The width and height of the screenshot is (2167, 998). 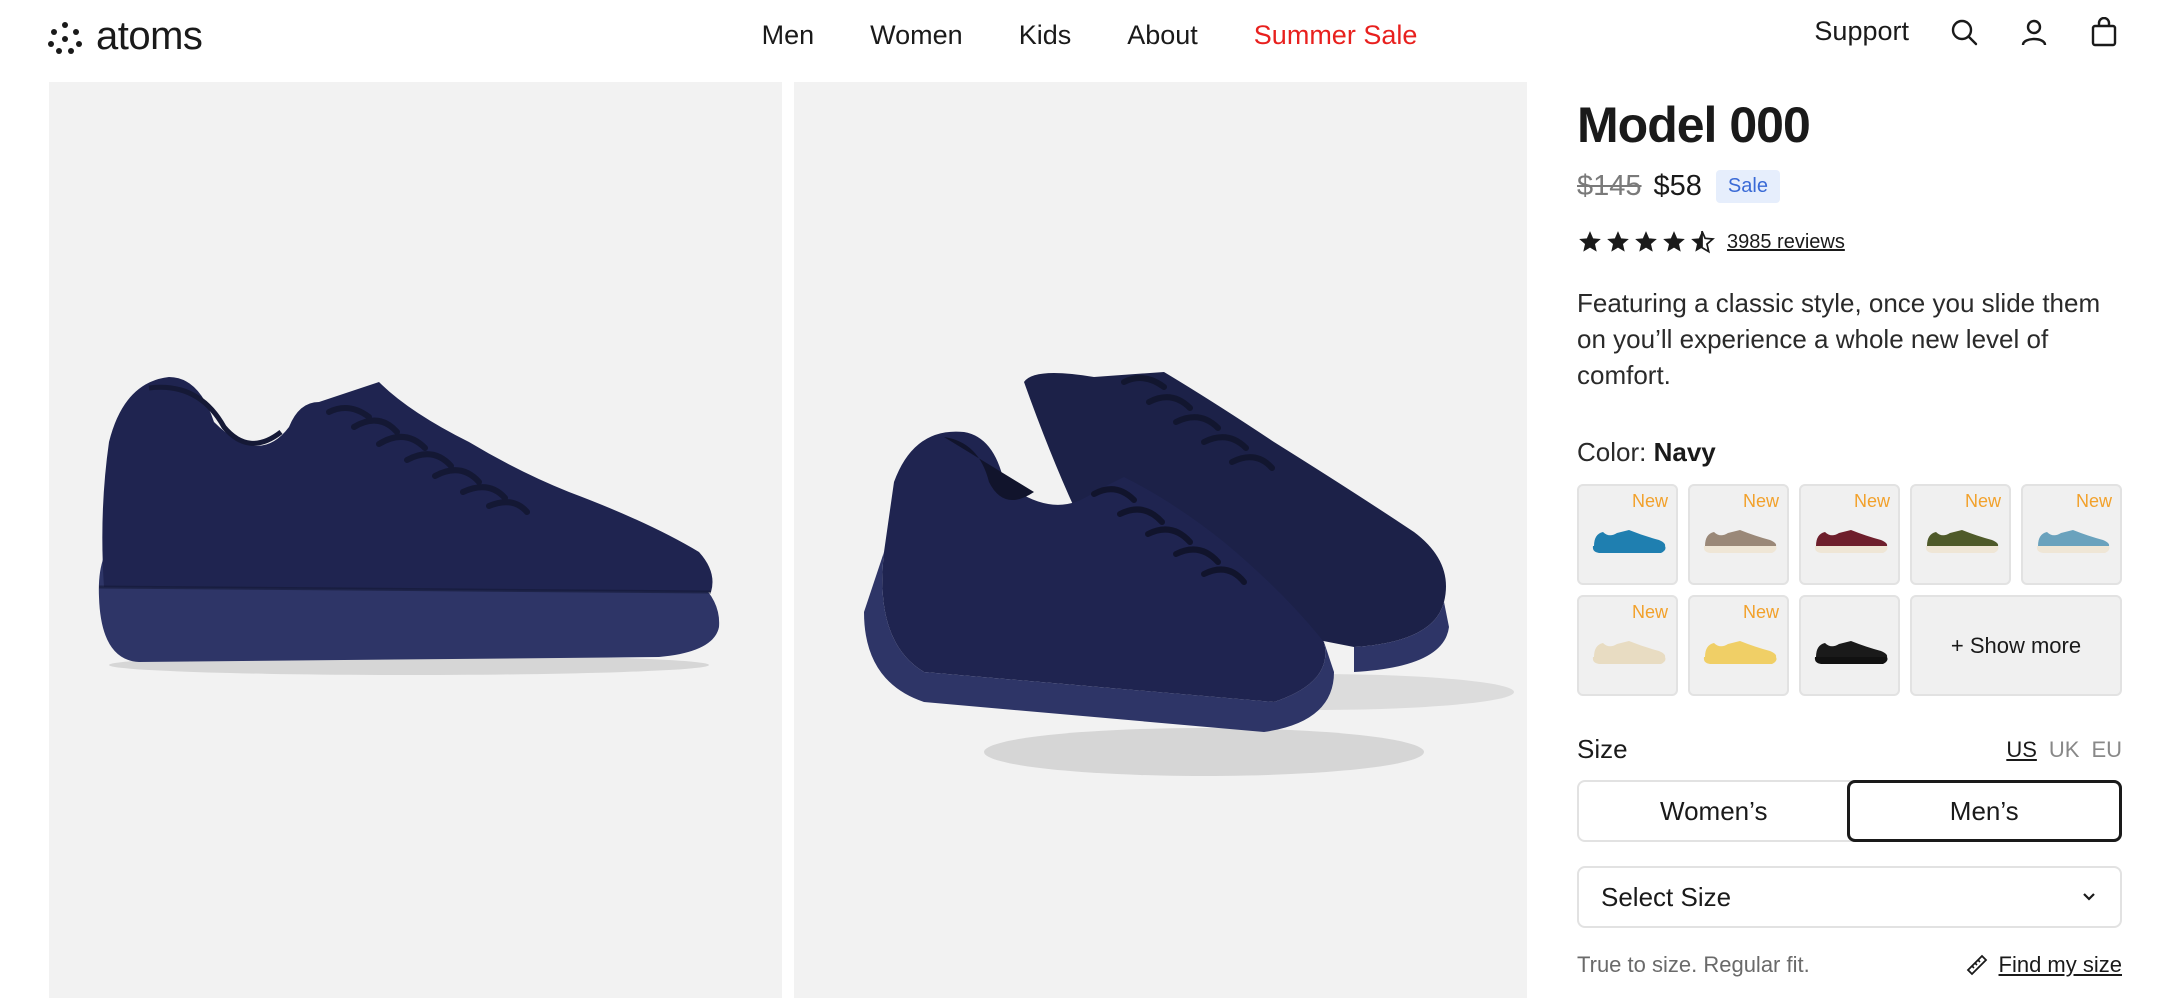 I want to click on size-label: Size, so click(x=1602, y=749).